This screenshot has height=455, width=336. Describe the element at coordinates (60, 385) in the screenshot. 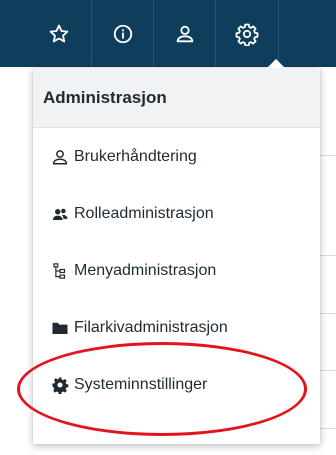

I see `cog-icon` at that location.